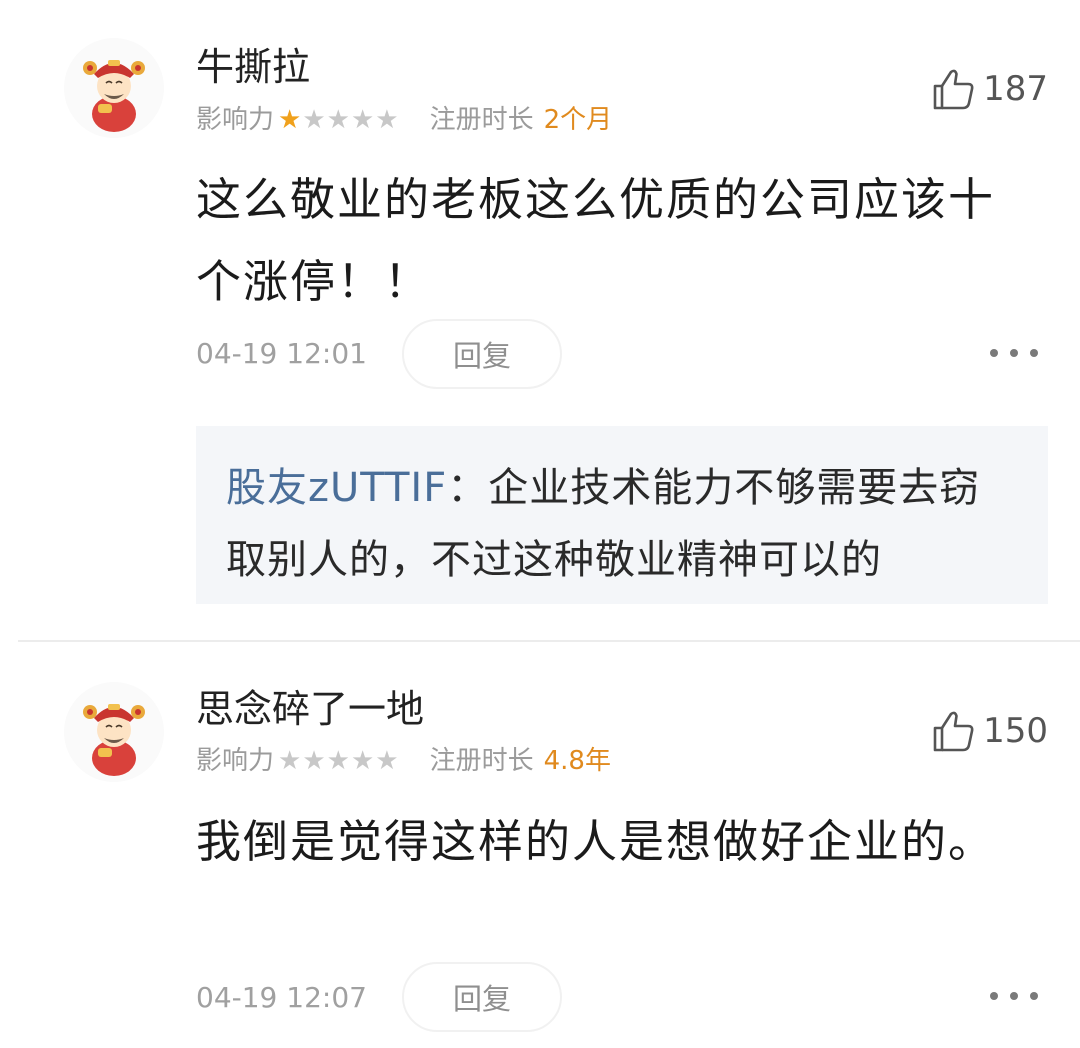 The image size is (1080, 1048). Describe the element at coordinates (336, 488) in the screenshot. I see `reply-username: 股友zUTTIF` at that location.